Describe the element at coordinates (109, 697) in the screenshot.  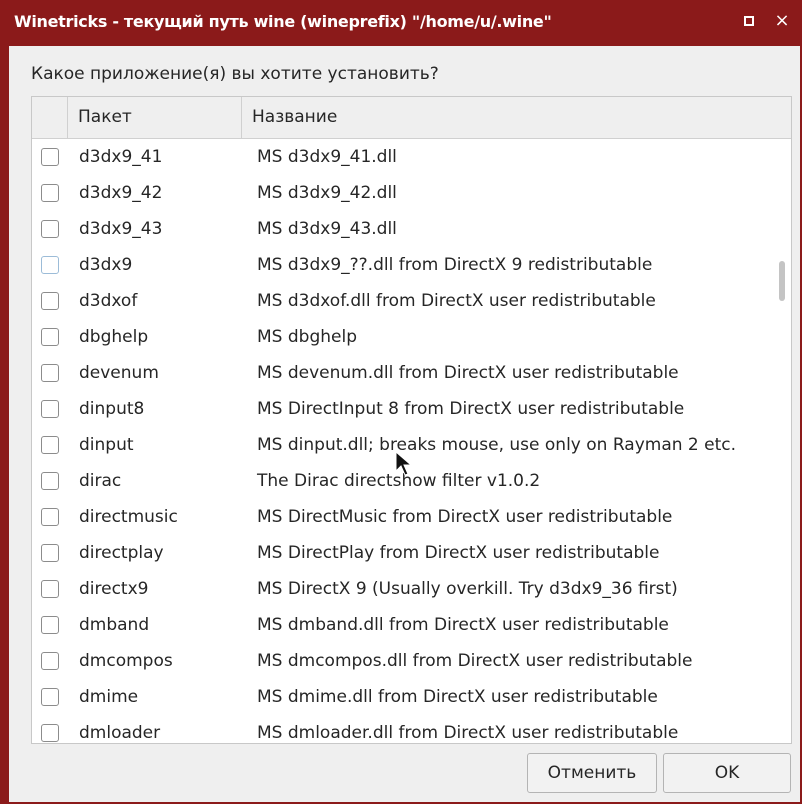
I see `package-id: dmime` at that location.